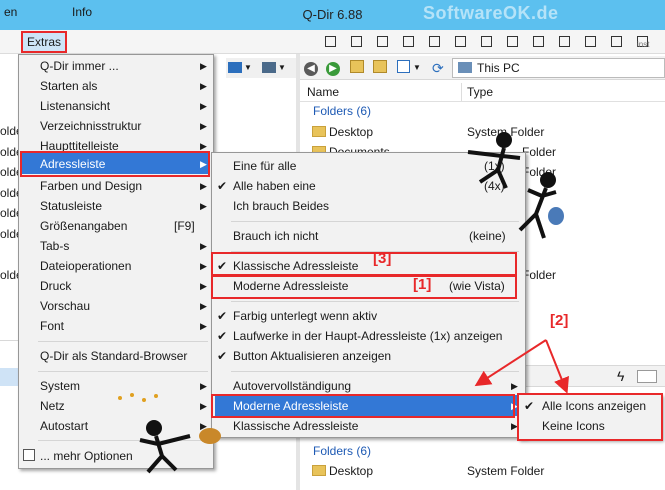  Describe the element at coordinates (557, 366) in the screenshot. I see `arrow-to-submenu` at that location.